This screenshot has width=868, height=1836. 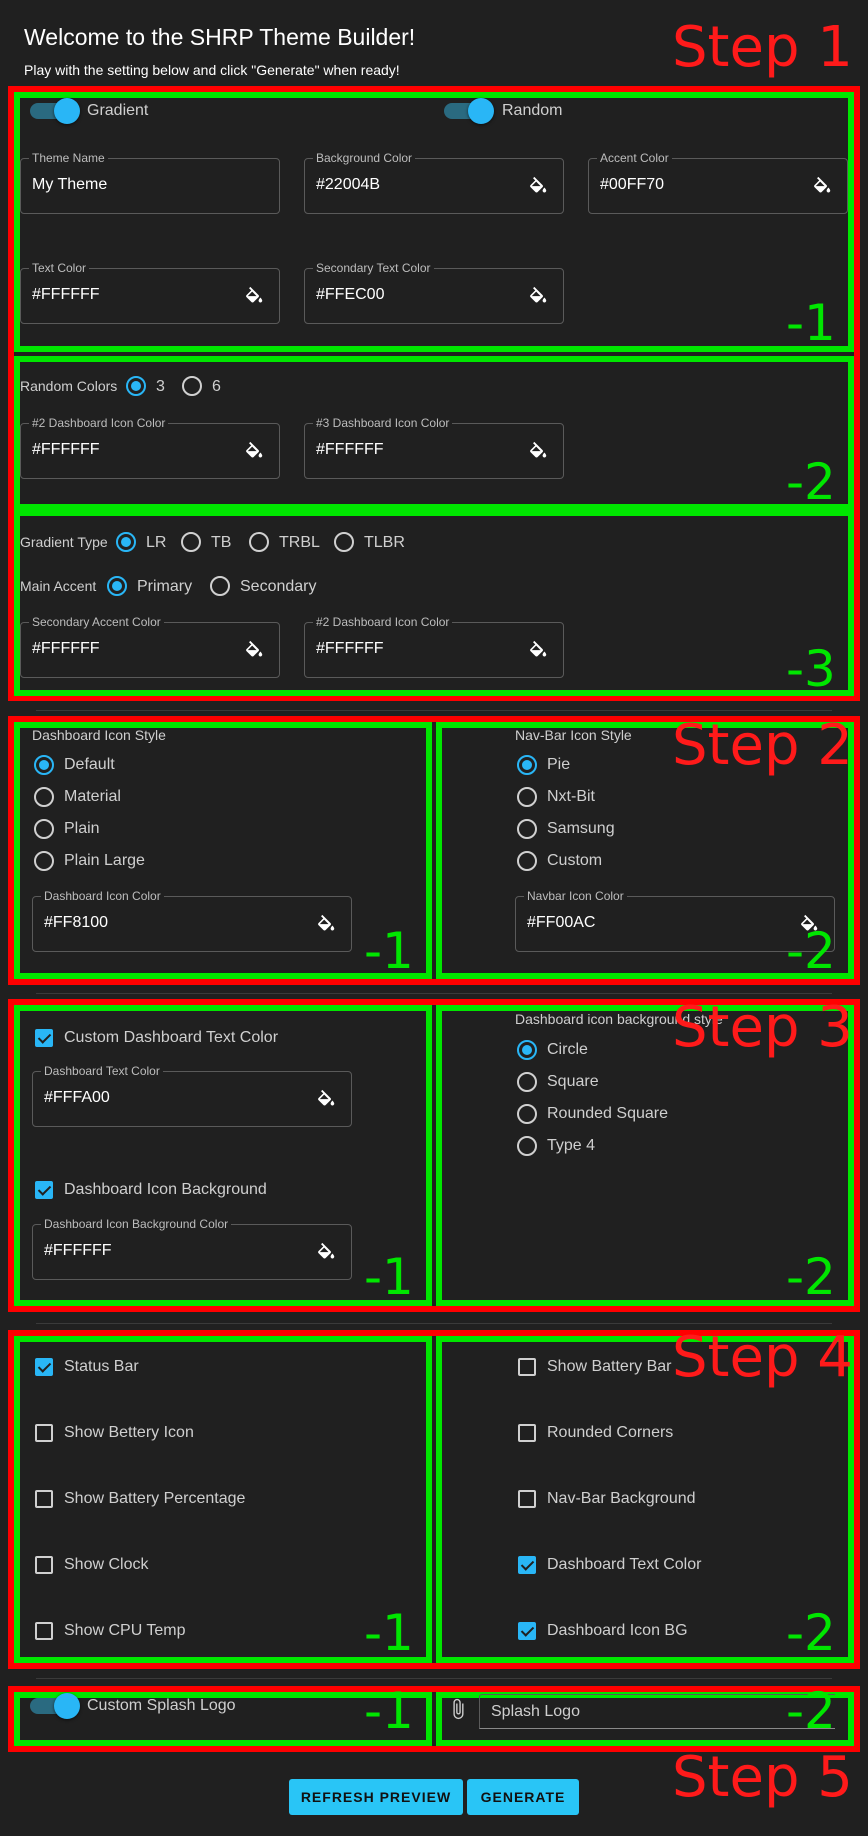 I want to click on navbar-icon-color-label: Navbar Icon Color, so click(x=575, y=896).